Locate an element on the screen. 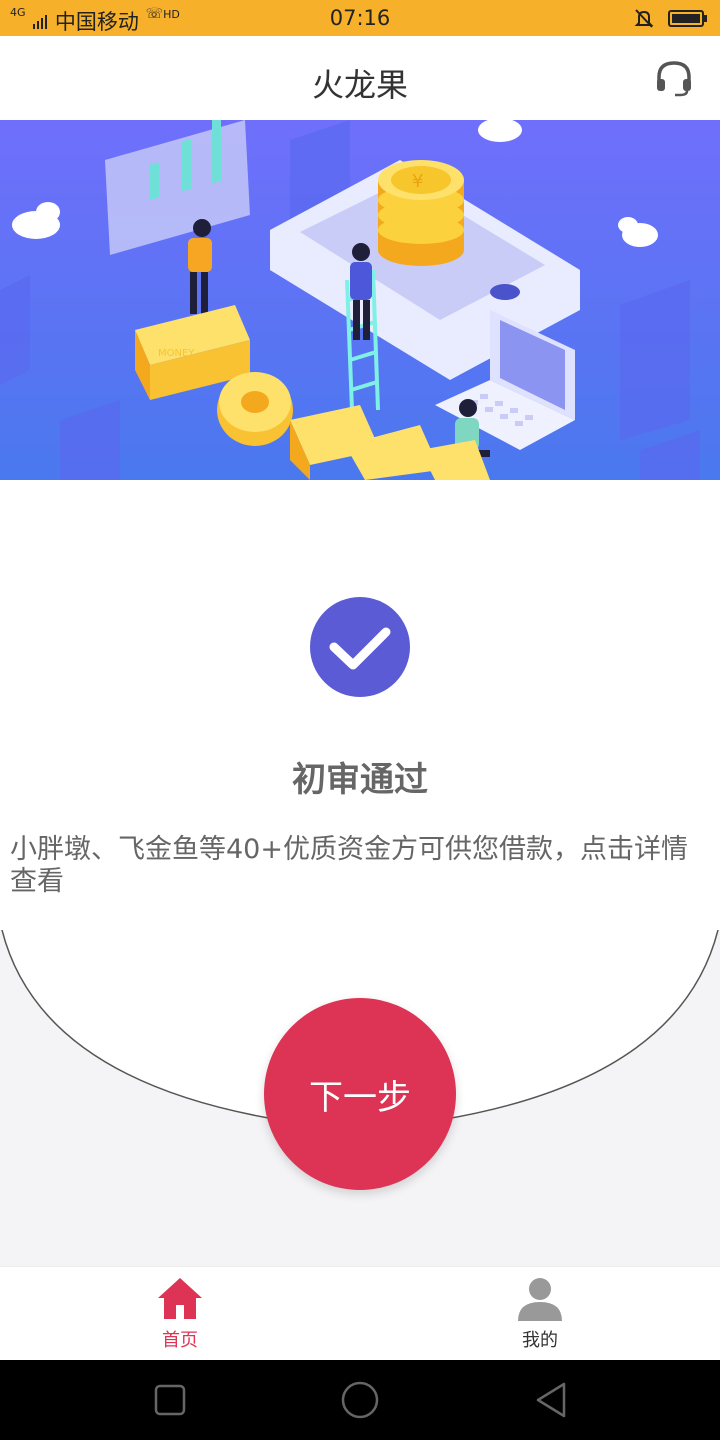 The height and width of the screenshot is (1440, 720). status-bar: 4G 中国移动 ☏HD 07:16 is located at coordinates (360, 18).